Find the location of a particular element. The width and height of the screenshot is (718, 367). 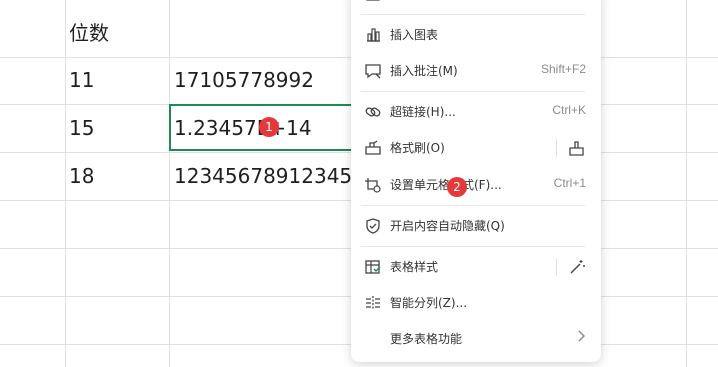

menu-item-shortcut: Ctrl+K is located at coordinates (569, 110).